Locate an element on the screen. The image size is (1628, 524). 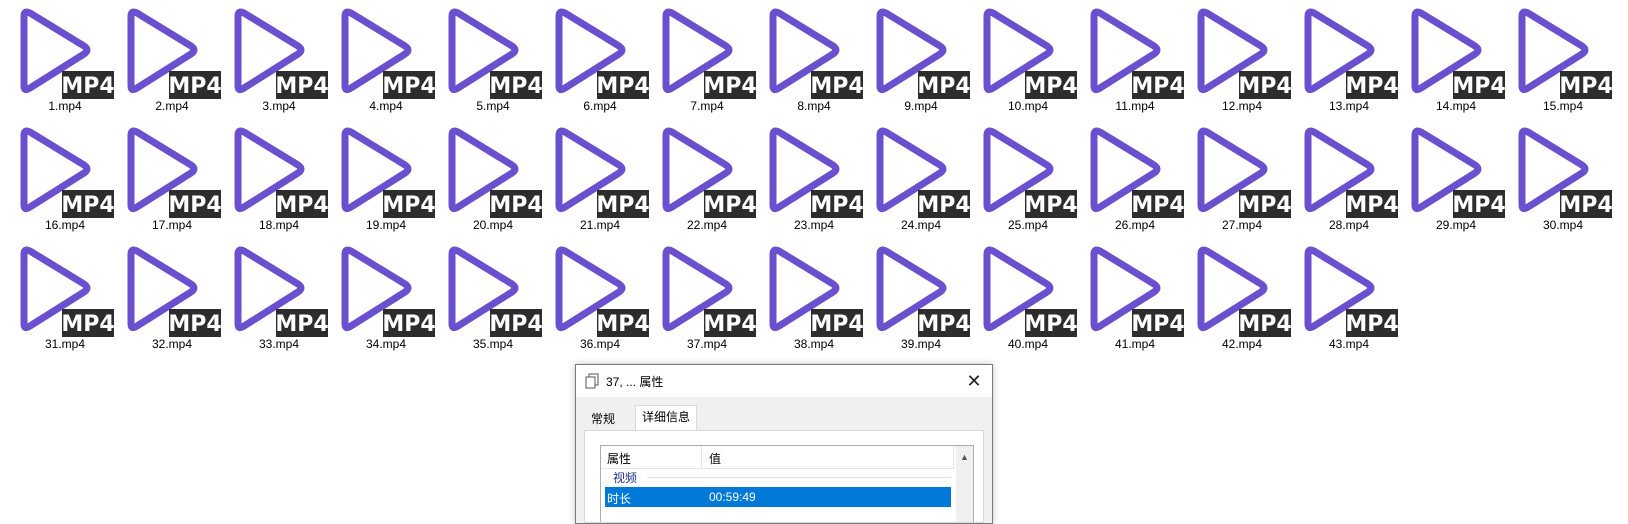
file-item: MP4 10.mp4 is located at coordinates (1020, 59).